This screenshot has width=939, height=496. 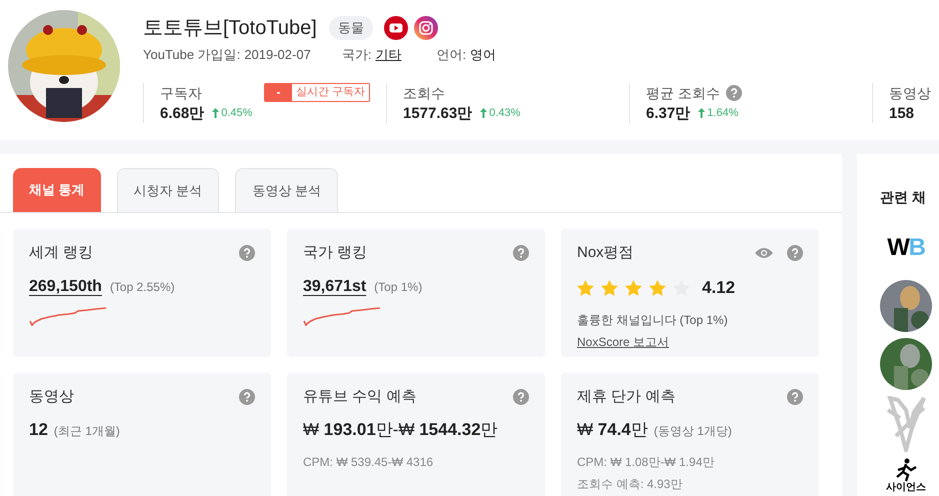 What do you see at coordinates (605, 252) in the screenshot?
I see `card-title: Nox평점` at bounding box center [605, 252].